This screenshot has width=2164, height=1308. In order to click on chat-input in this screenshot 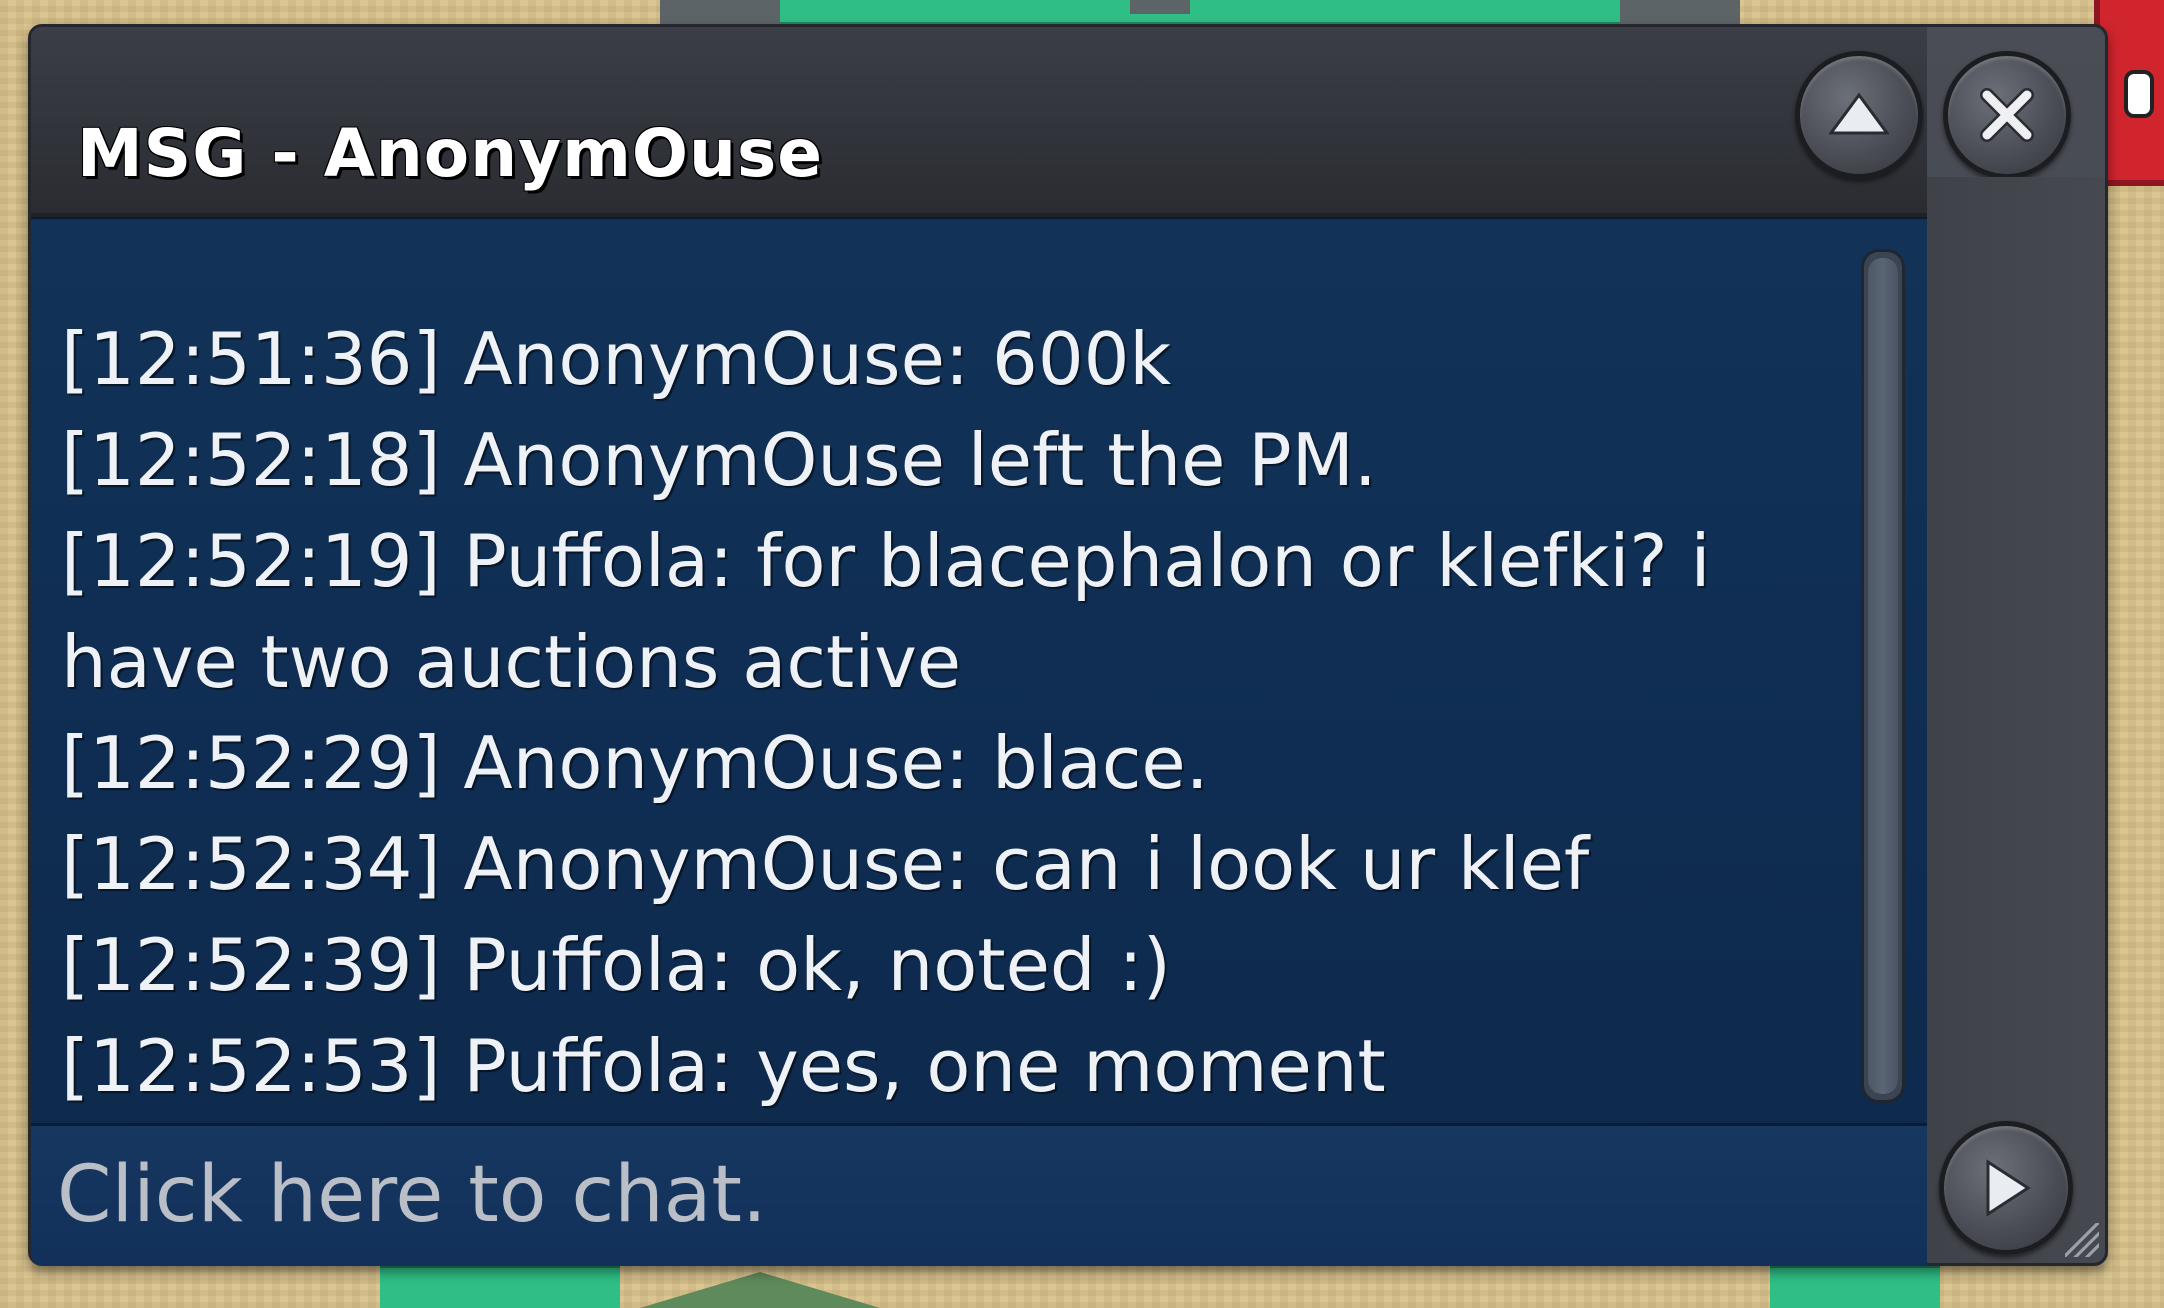, I will do `click(979, 1195)`.